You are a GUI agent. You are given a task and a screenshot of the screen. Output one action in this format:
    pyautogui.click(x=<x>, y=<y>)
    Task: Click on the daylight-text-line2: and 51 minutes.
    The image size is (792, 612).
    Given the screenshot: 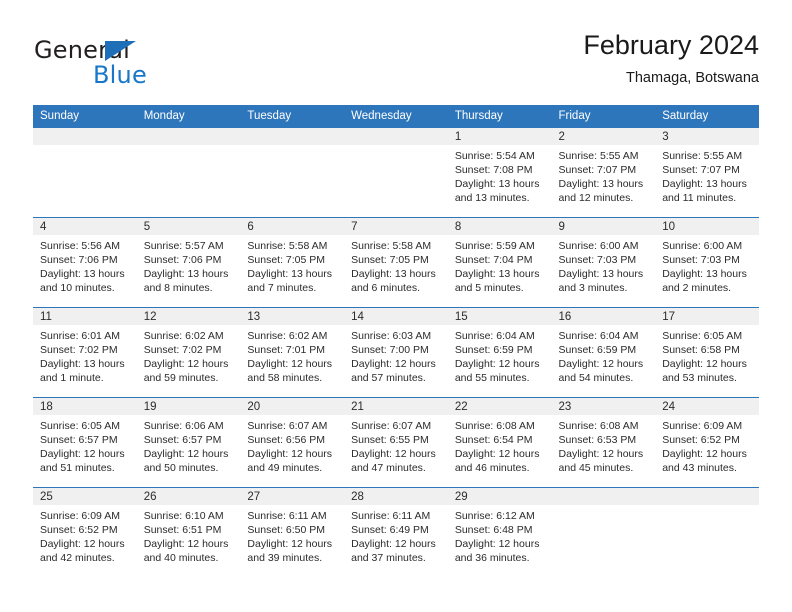 What is the action you would take?
    pyautogui.click(x=77, y=468)
    